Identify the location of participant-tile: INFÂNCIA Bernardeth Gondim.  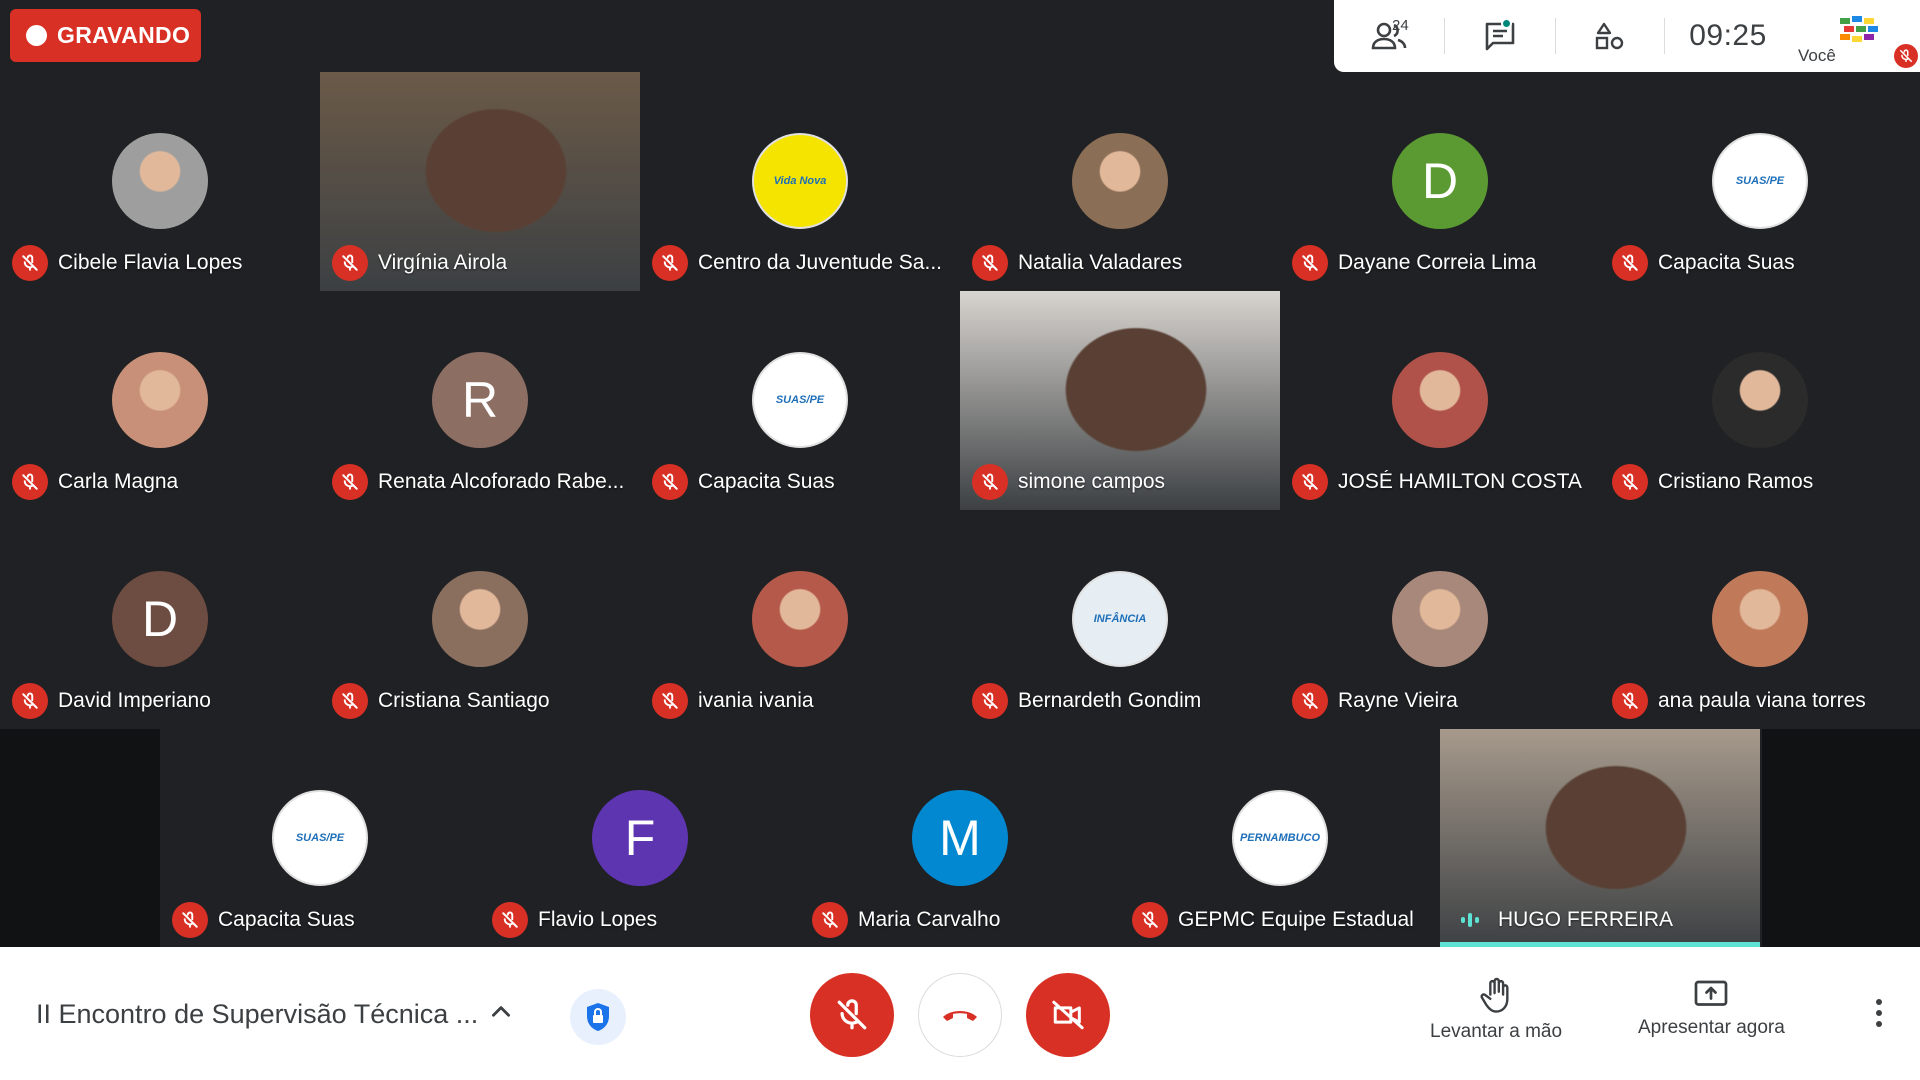
(1120, 619).